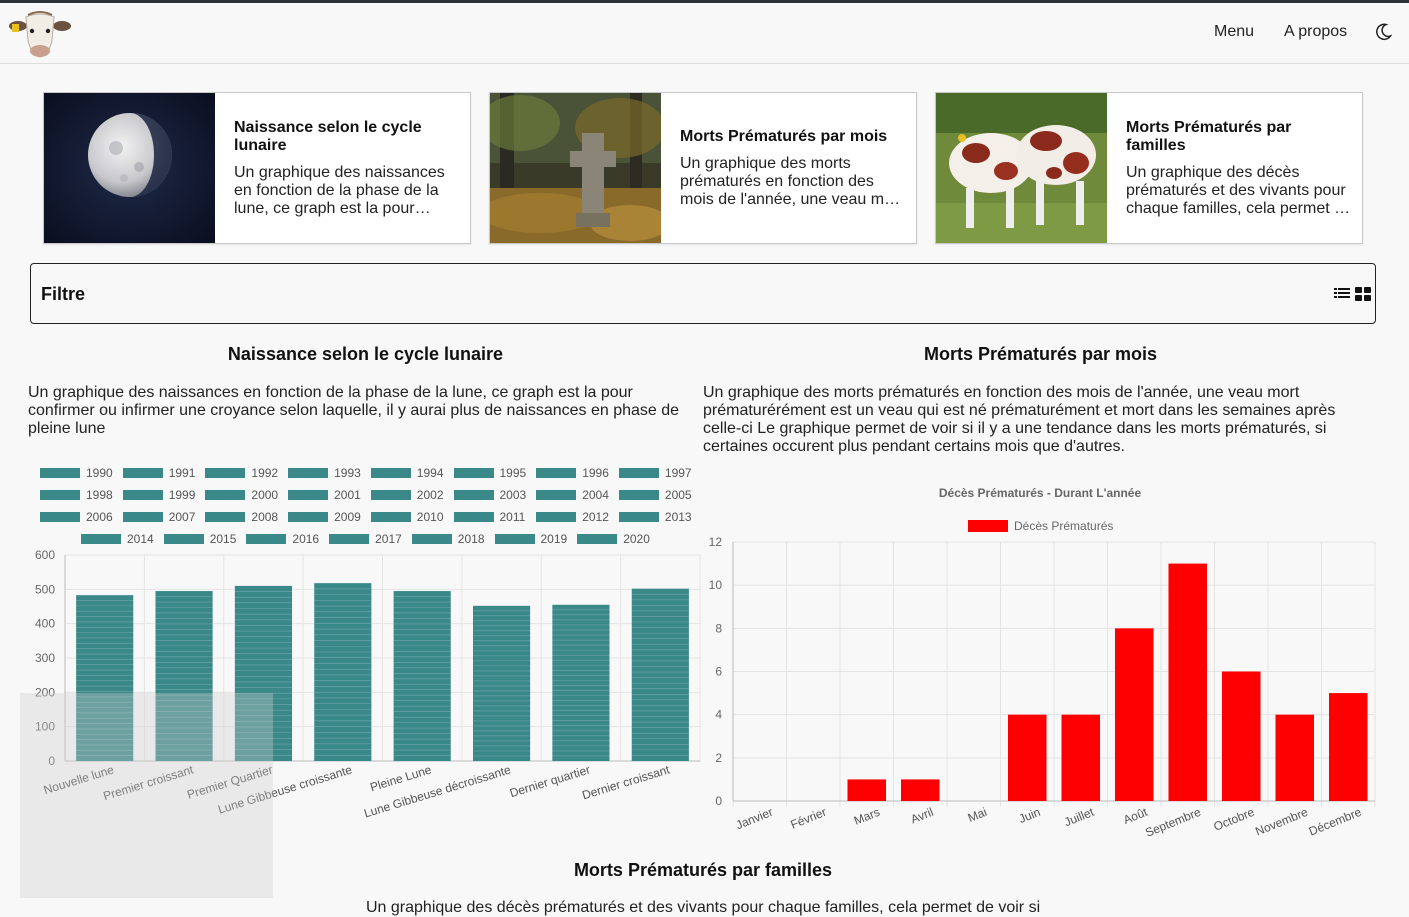 This screenshot has width=1409, height=917. I want to click on cow-head-icon, so click(40, 34).